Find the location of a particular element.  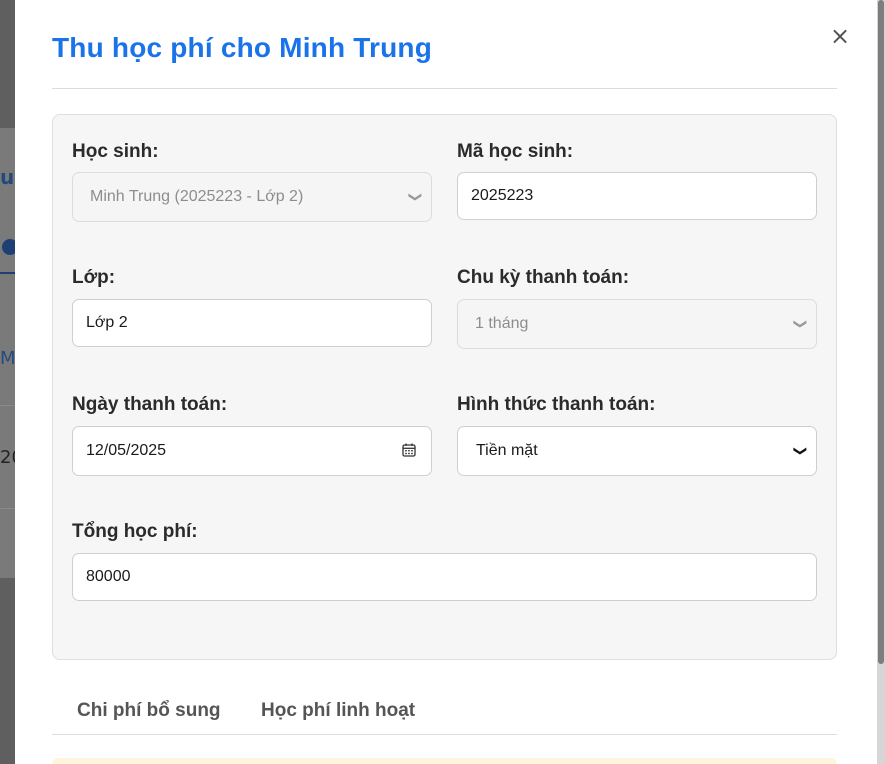

close-button: × is located at coordinates (840, 36).